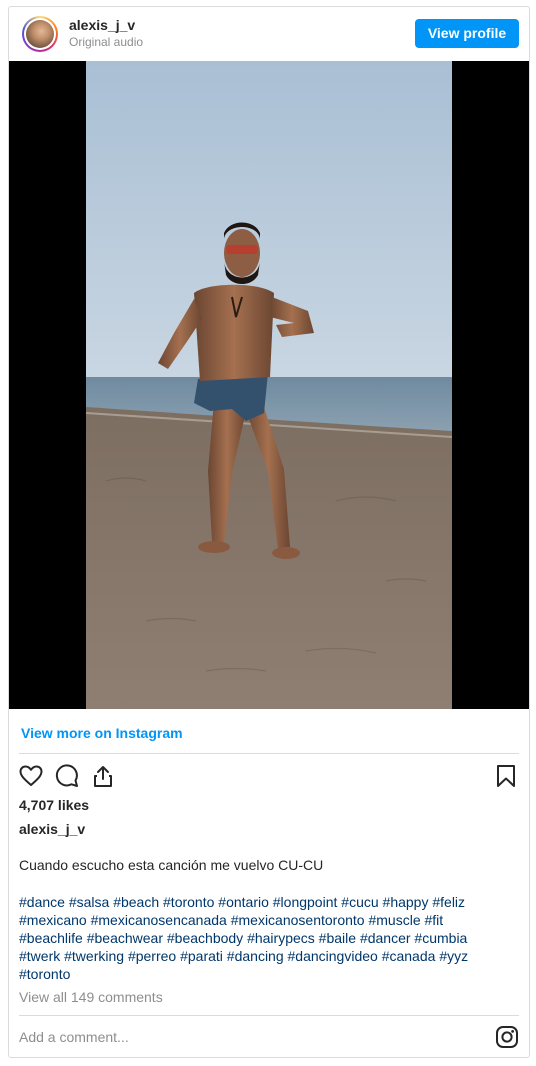 This screenshot has height=1066, width=536. I want to click on hashtag-link: #mexicanosentoronto, so click(298, 920).